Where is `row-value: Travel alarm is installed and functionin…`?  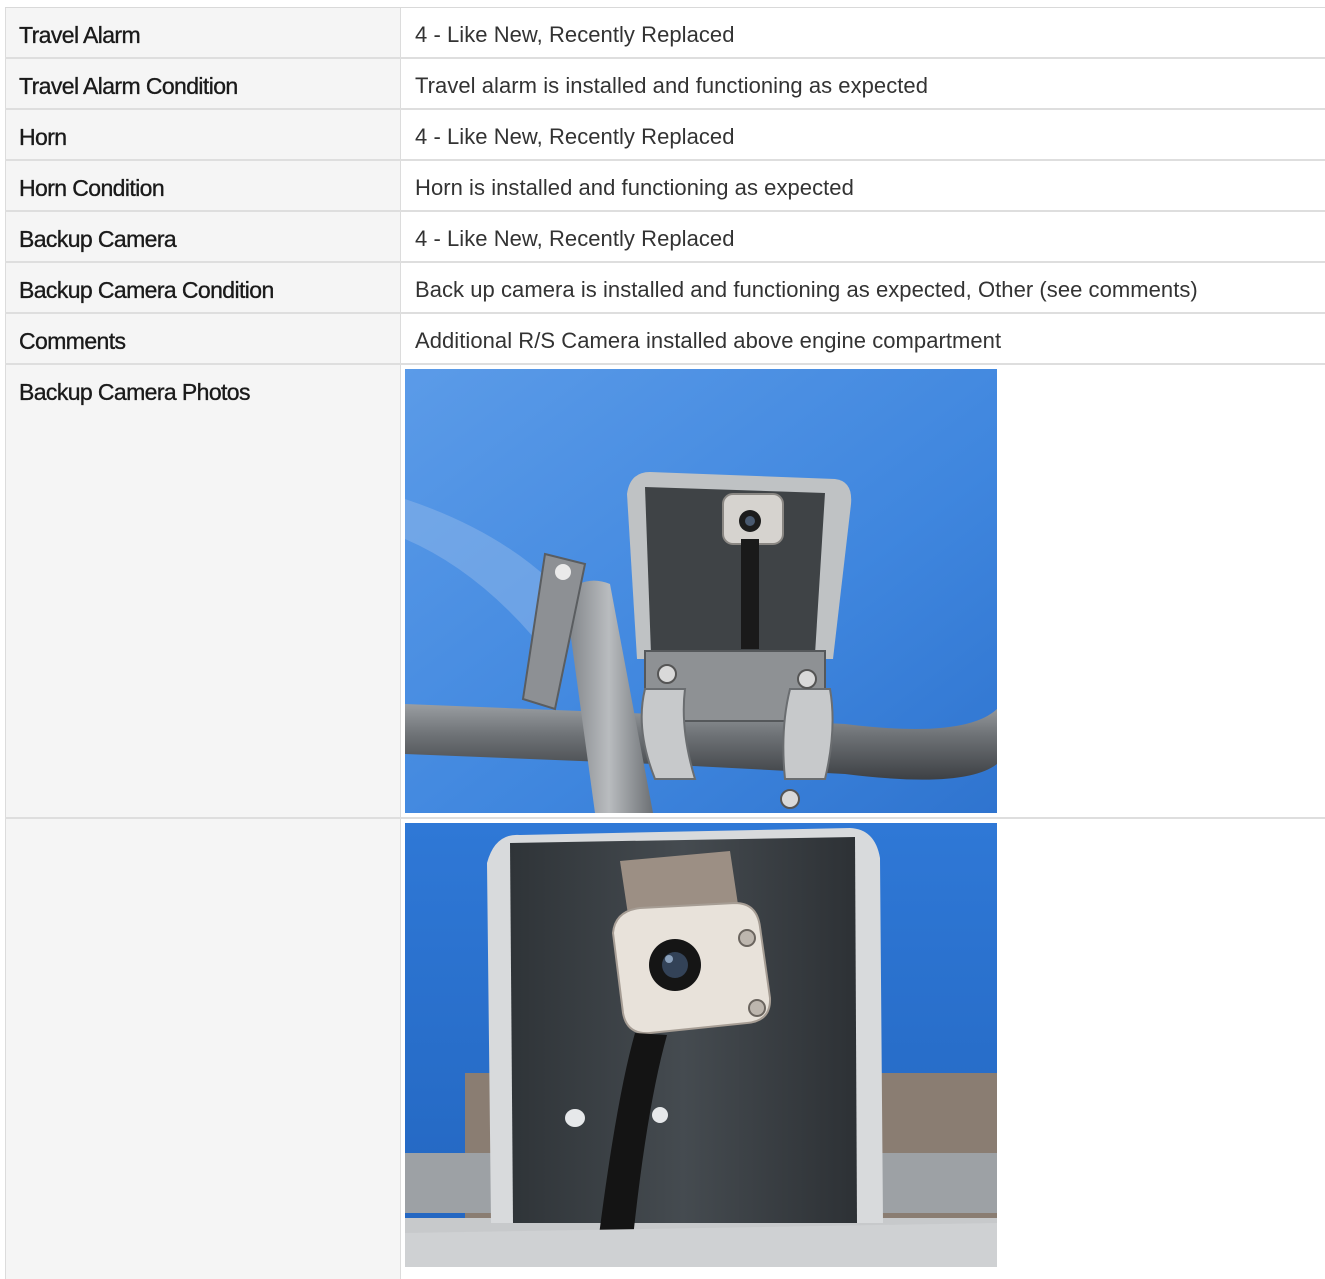
row-value: Travel alarm is installed and functionin… is located at coordinates (671, 85).